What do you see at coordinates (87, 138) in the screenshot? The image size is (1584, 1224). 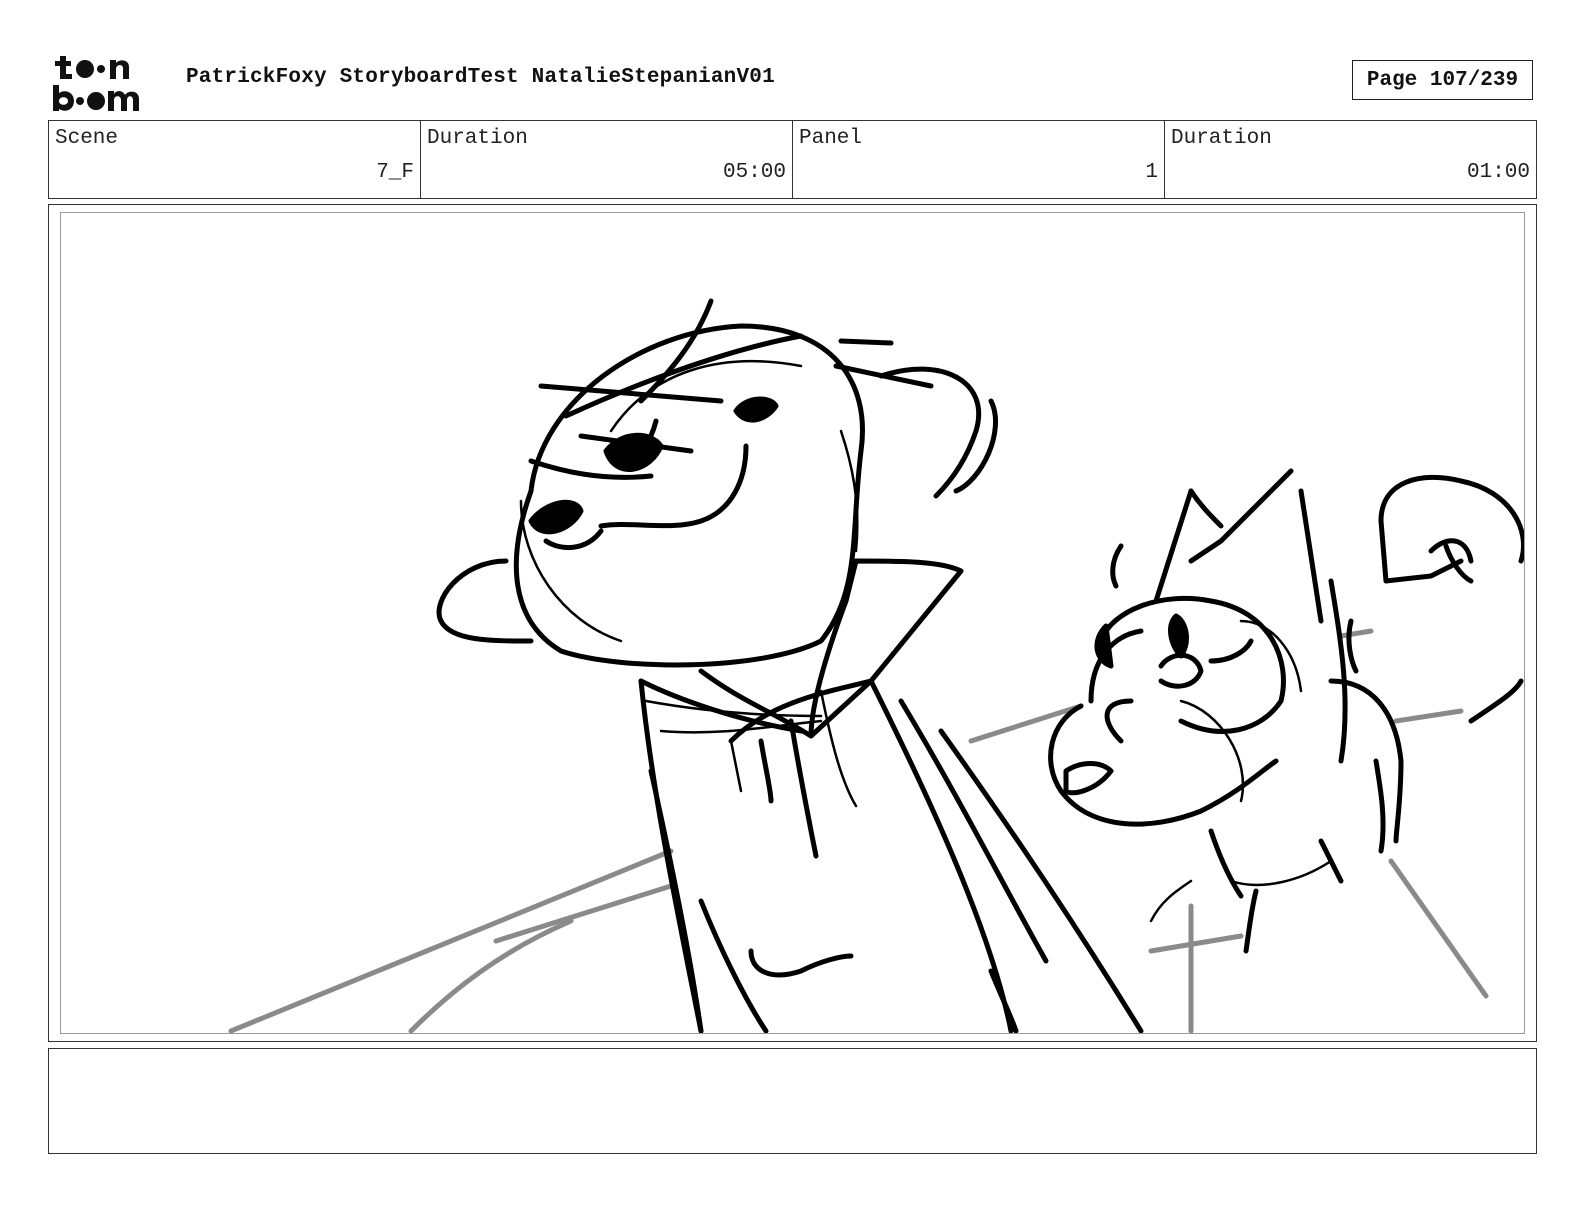 I see `scene-label: Scene` at bounding box center [87, 138].